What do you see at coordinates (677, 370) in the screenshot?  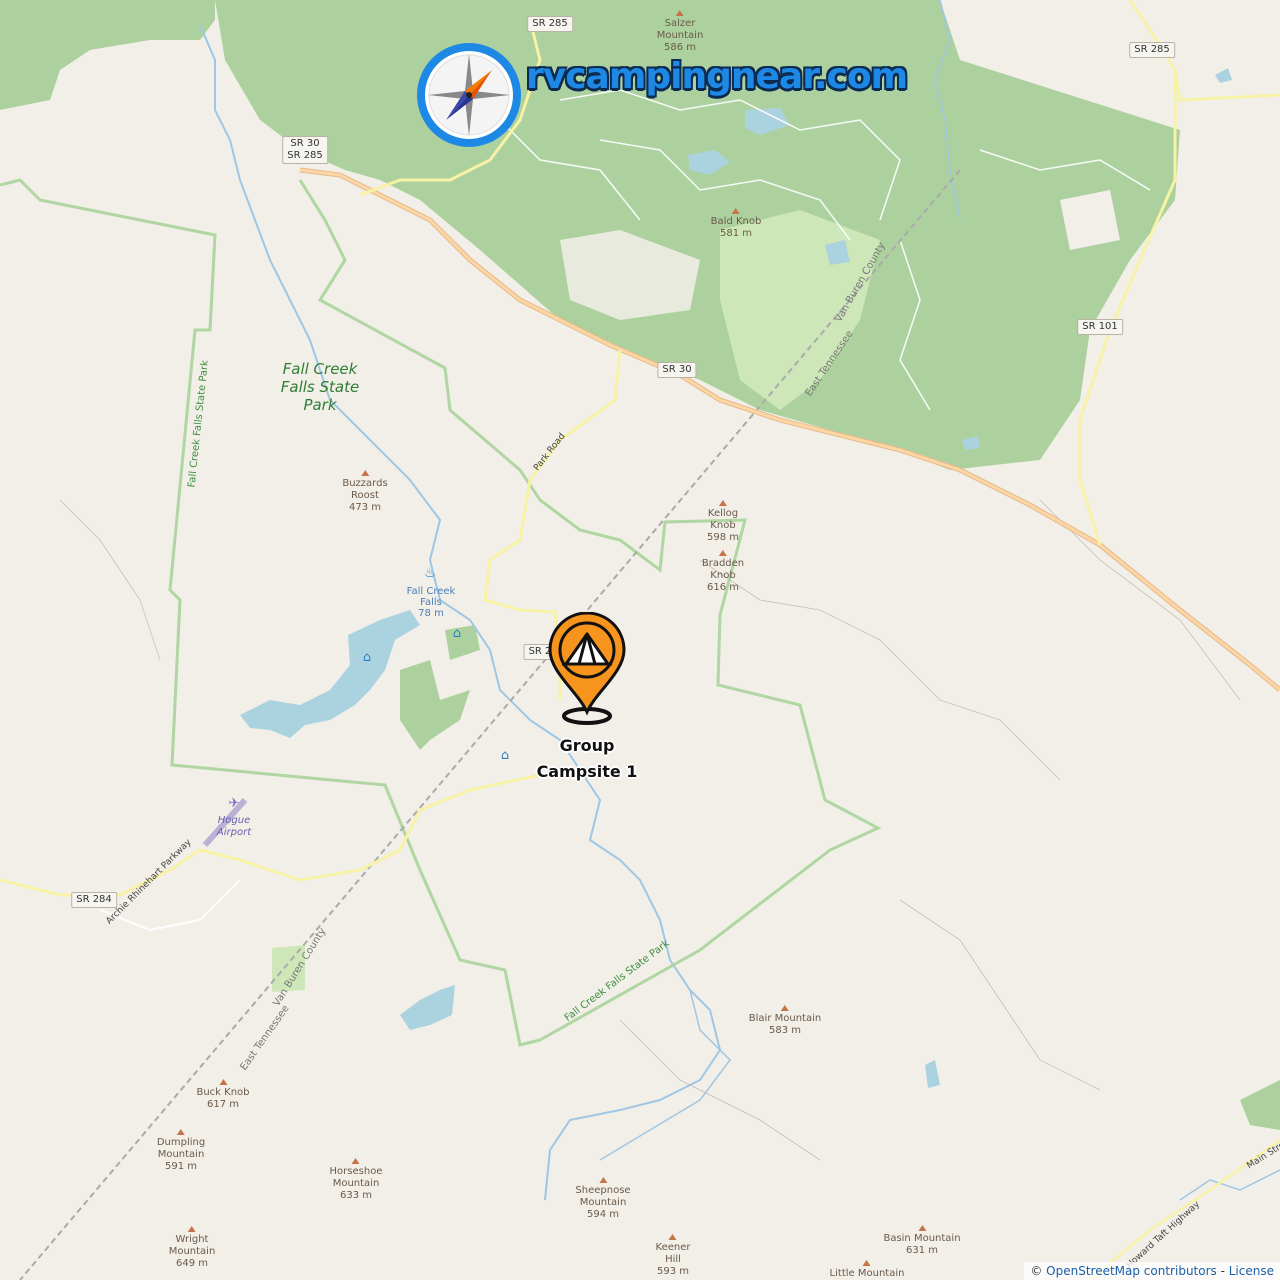 I see `route-shield: SR 30` at bounding box center [677, 370].